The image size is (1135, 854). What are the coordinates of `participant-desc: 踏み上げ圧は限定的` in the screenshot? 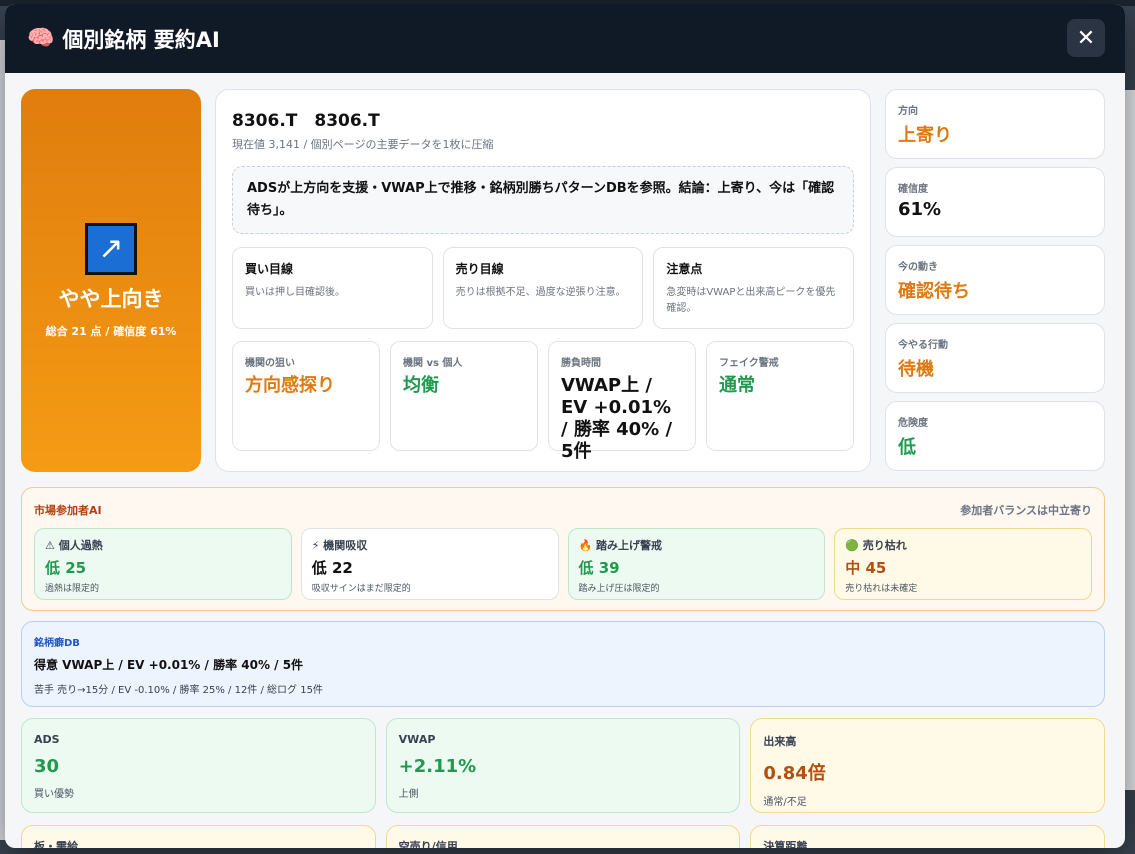 It's located at (619, 589).